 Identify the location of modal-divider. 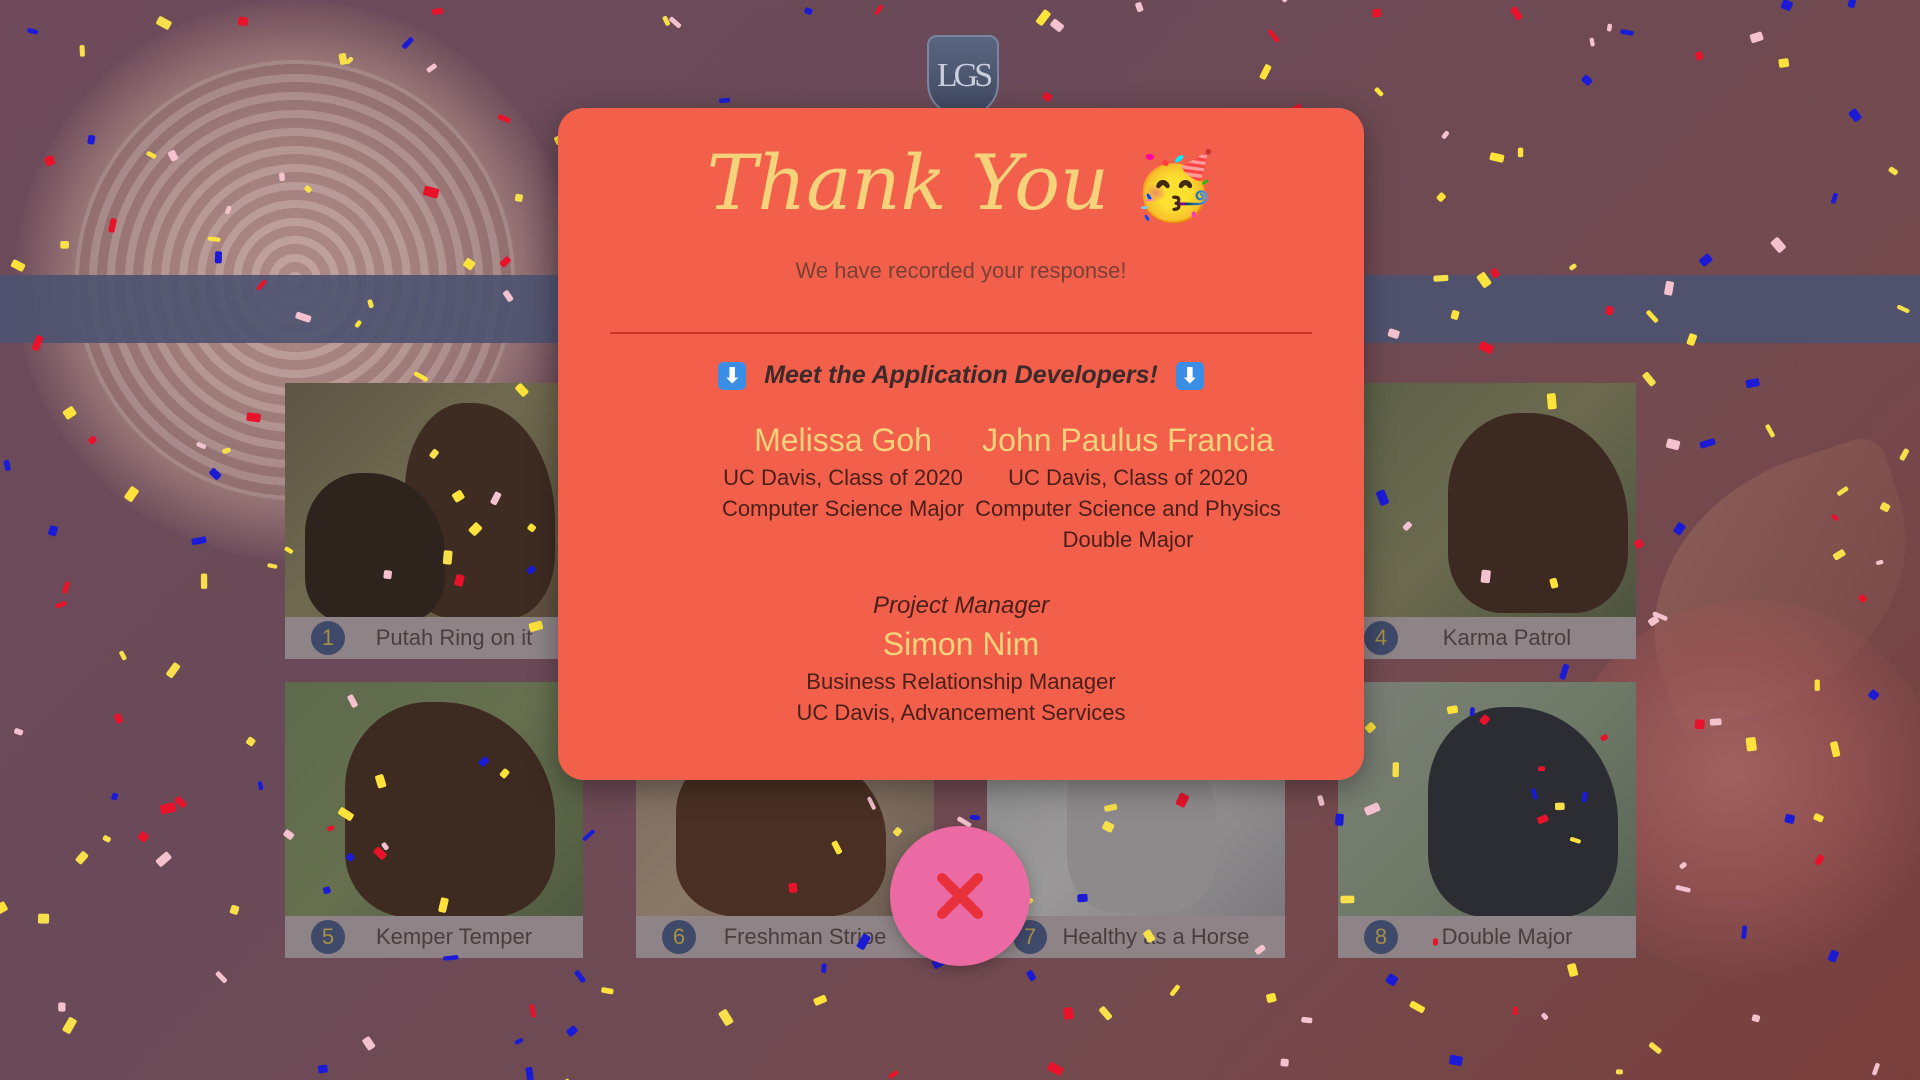
(961, 333).